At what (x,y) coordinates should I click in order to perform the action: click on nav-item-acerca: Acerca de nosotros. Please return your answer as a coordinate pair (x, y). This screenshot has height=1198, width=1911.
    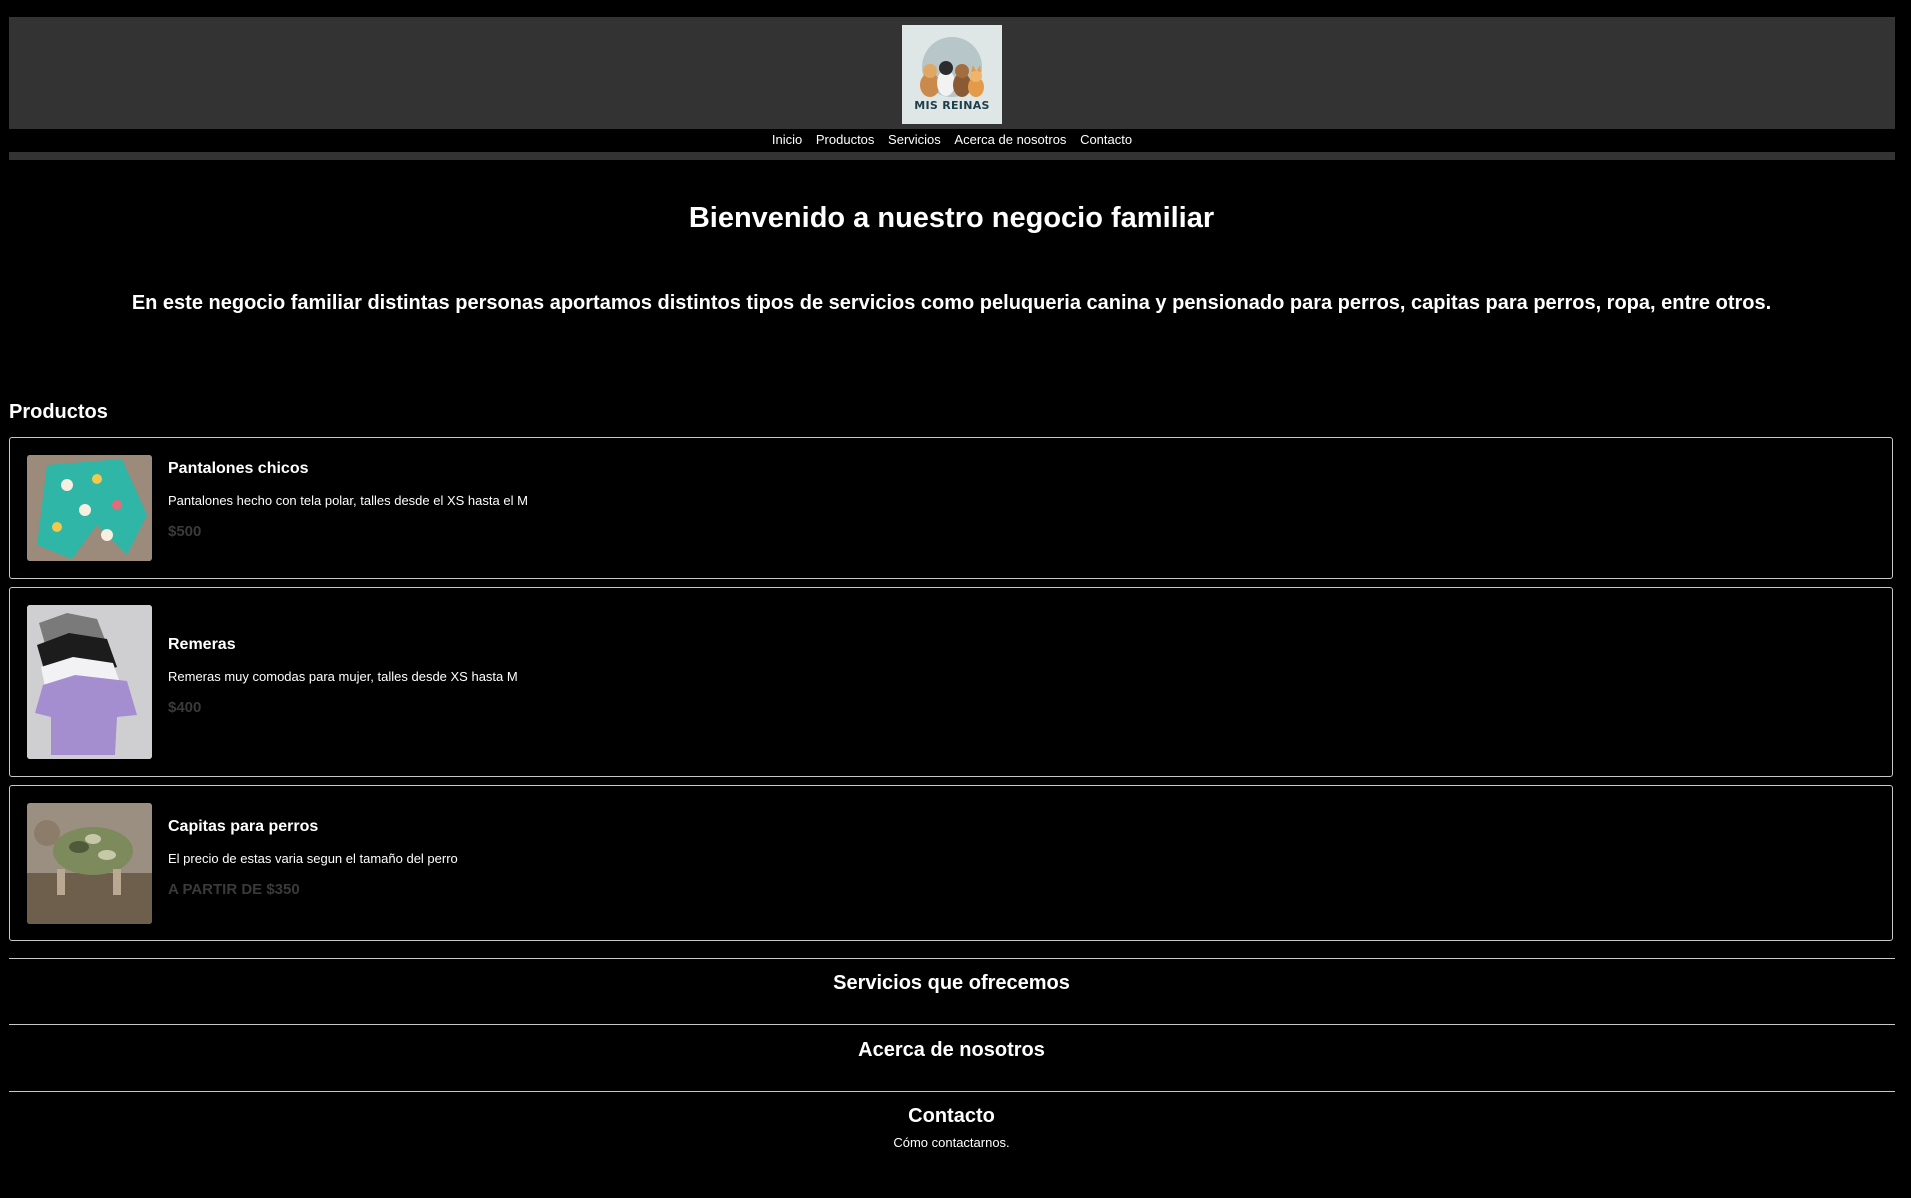
    Looking at the image, I should click on (1010, 139).